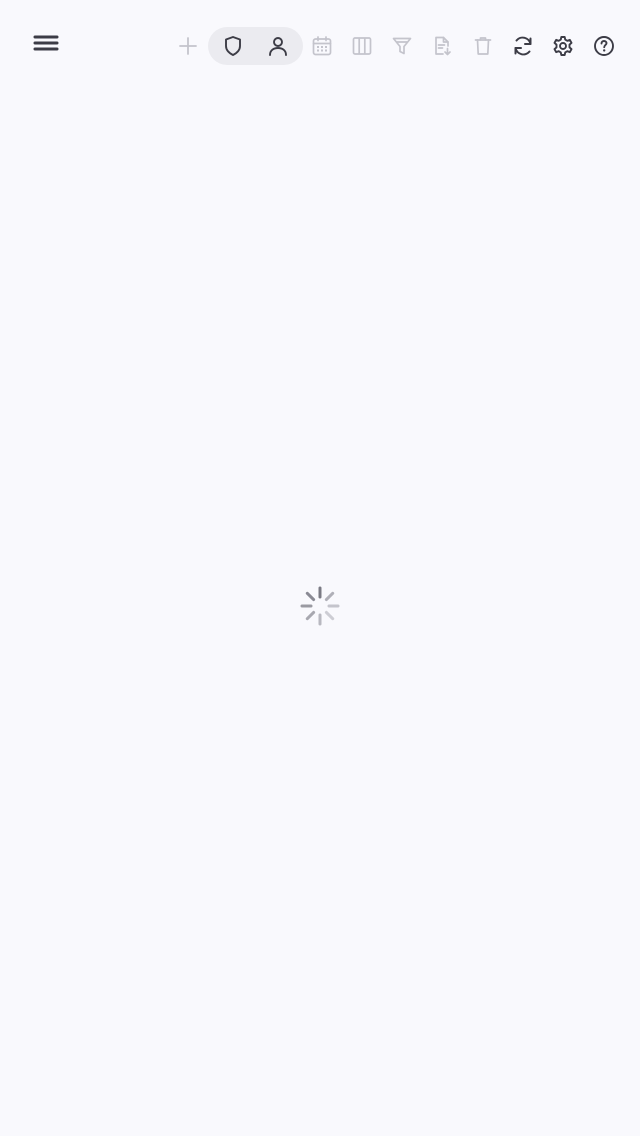 The image size is (640, 1136). Describe the element at coordinates (320, 606) in the screenshot. I see `loading-spinner-icon` at that location.